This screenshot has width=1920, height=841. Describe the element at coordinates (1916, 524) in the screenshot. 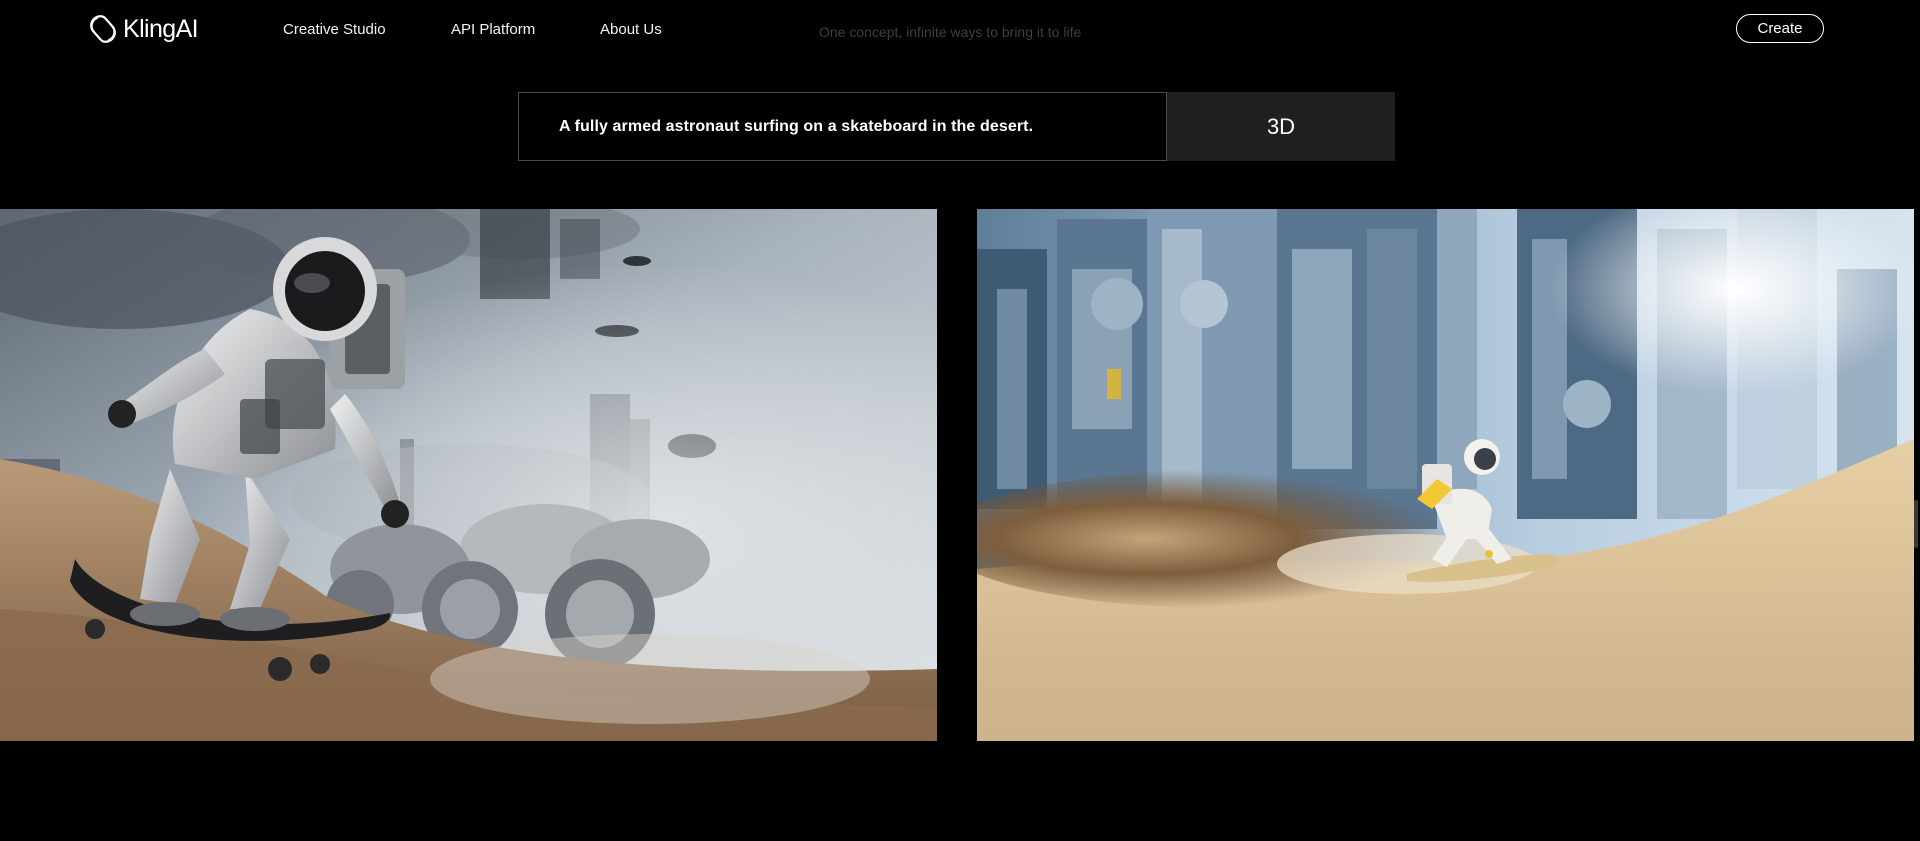

I see `scrollbar-thumb` at that location.